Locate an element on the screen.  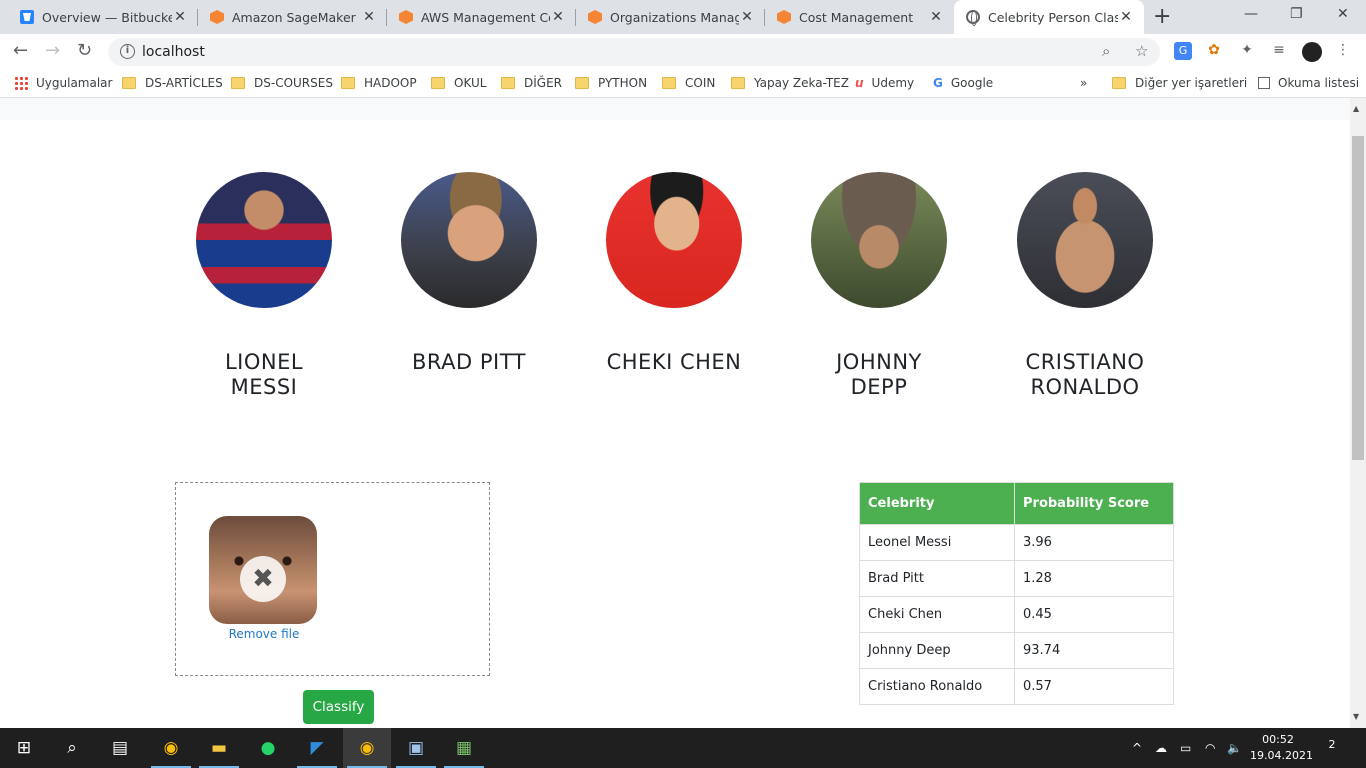
remote-desktop-icon: ▣ is located at coordinates (416, 748).